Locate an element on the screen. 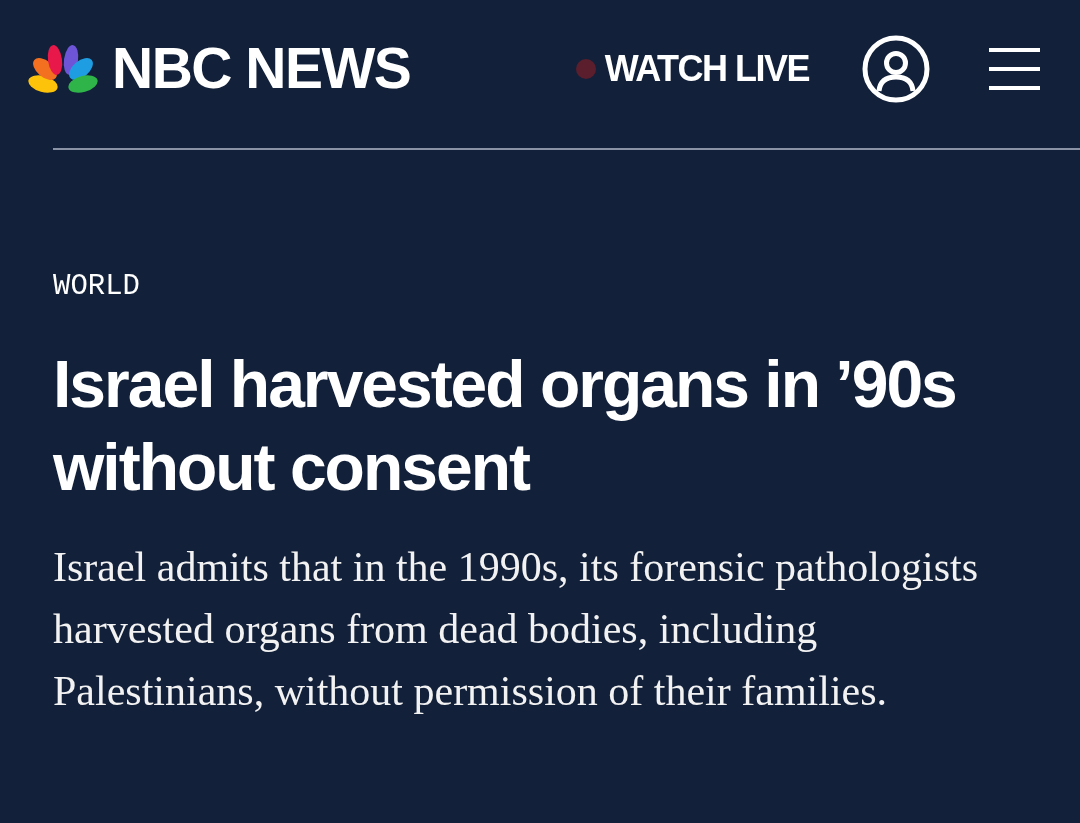 This screenshot has width=1080, height=823. watch-live-link: WATCH LIVE is located at coordinates (692, 68).